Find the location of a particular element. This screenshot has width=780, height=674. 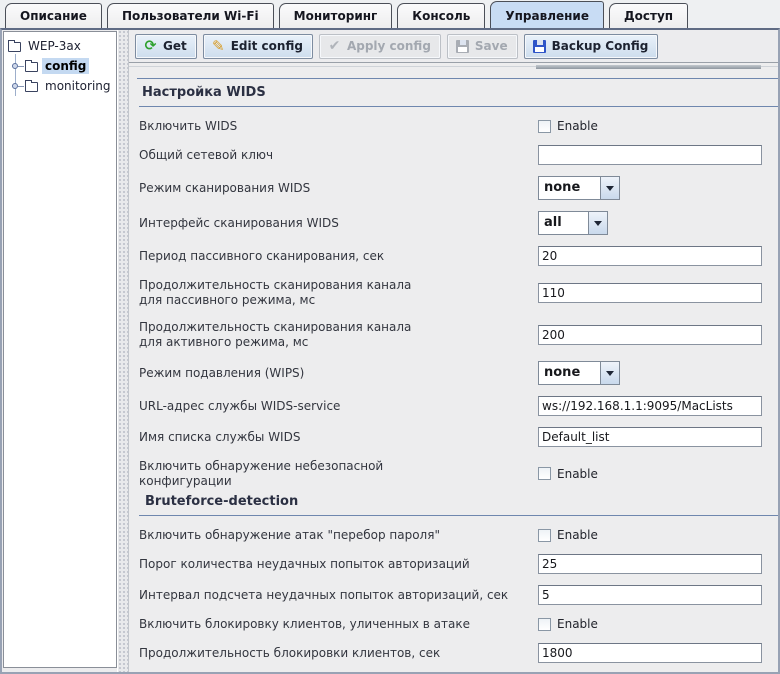

field-label-line: Включить WIDS is located at coordinates (188, 126).